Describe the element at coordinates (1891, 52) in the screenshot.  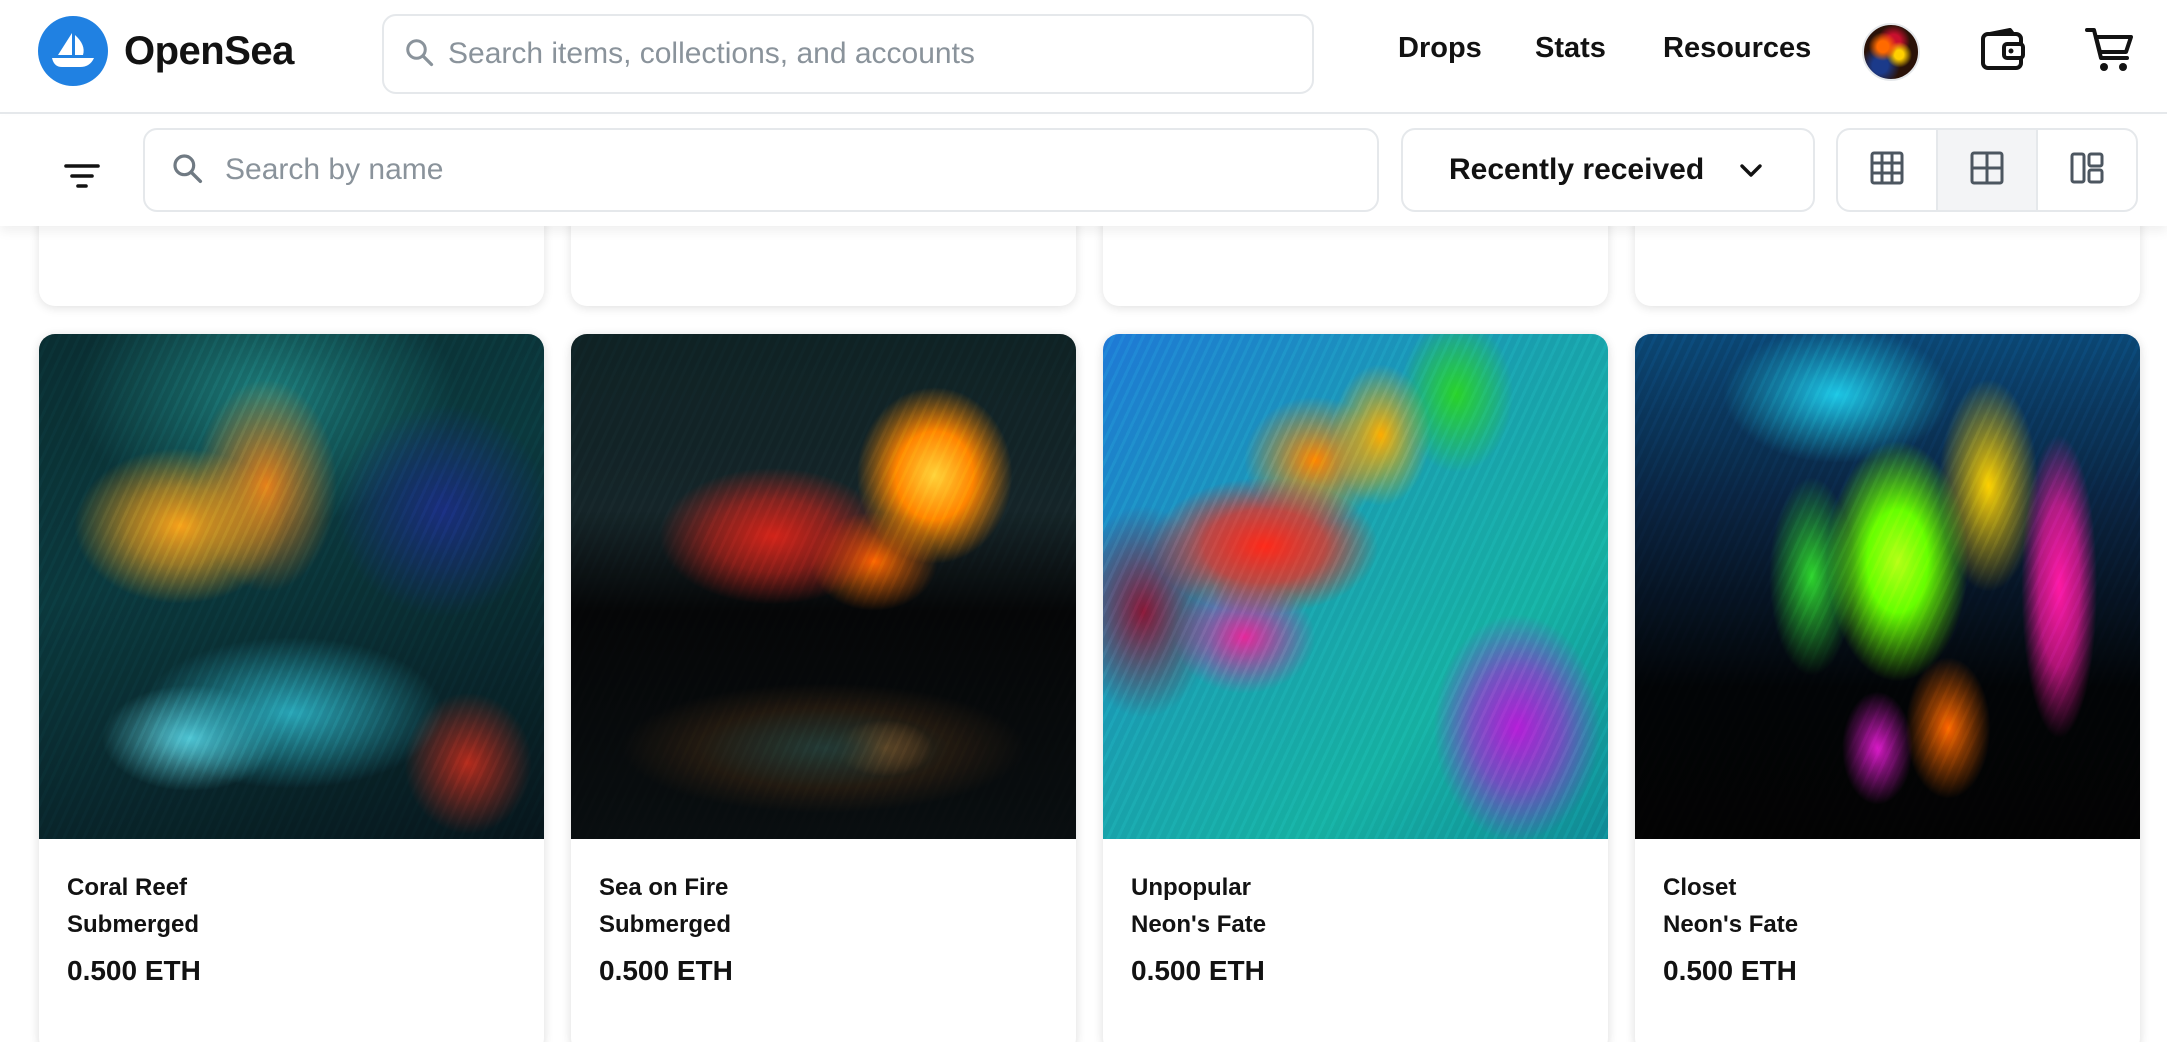
I see `avatar` at that location.